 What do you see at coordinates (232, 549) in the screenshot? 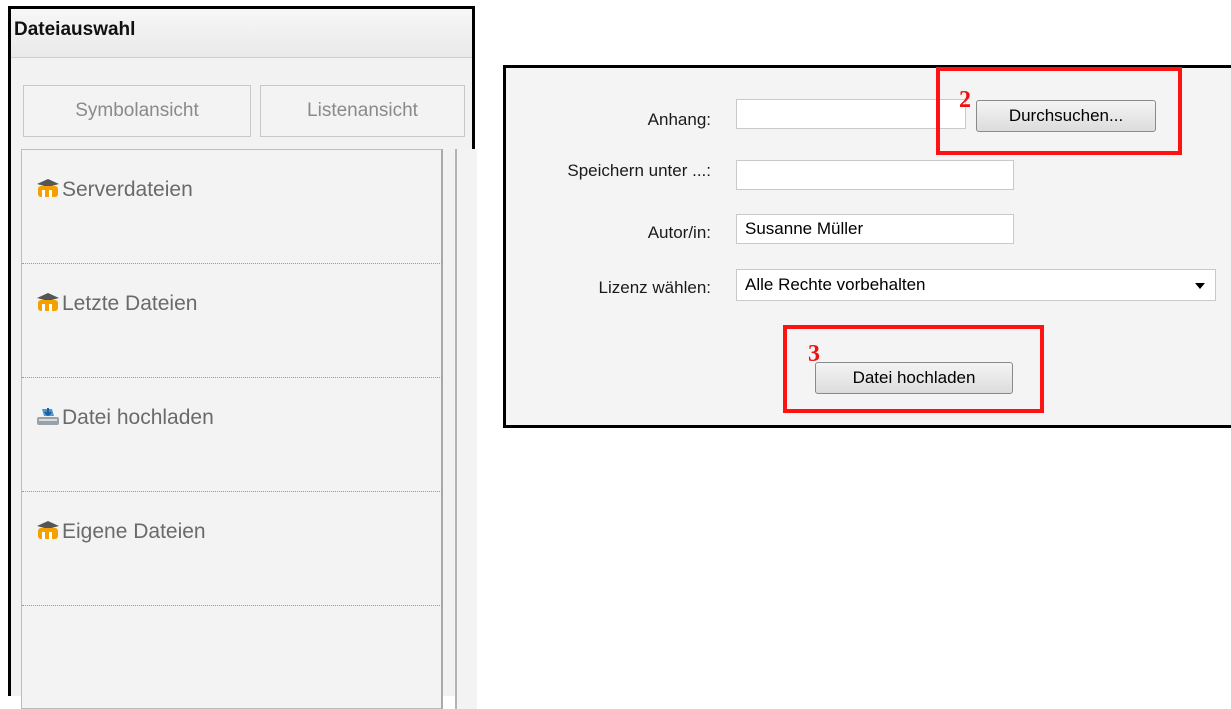
I see `repo-item-eigene-dateien: Eigene Dateien` at bounding box center [232, 549].